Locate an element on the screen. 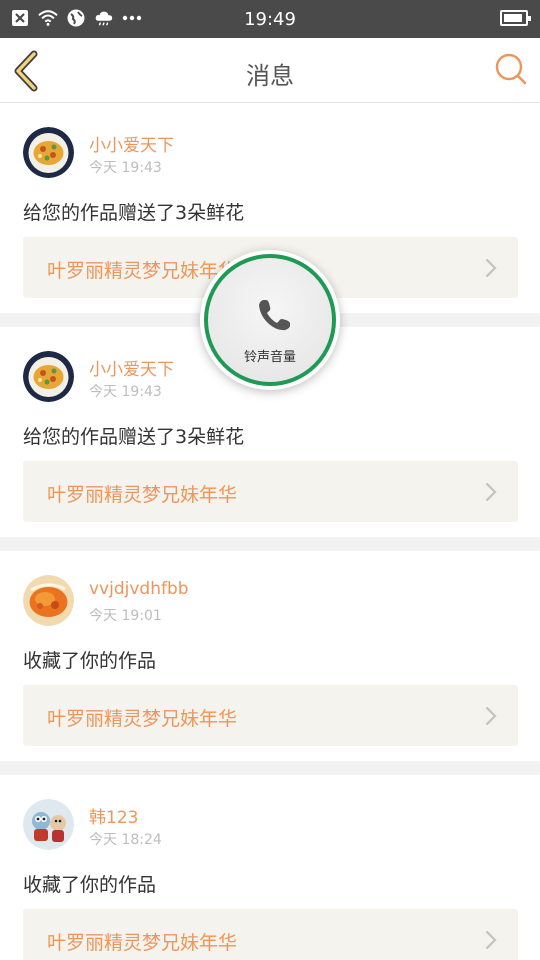 The width and height of the screenshot is (540, 960). search-icon is located at coordinates (511, 69).